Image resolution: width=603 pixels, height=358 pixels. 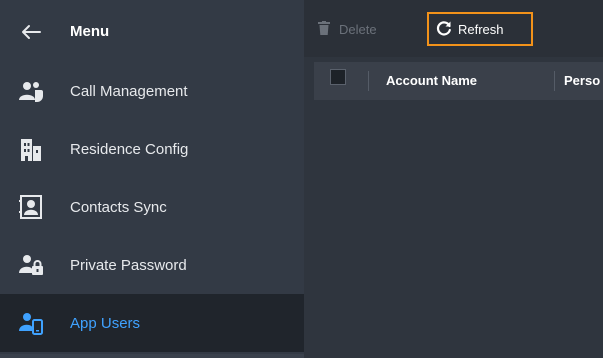 What do you see at coordinates (31, 150) in the screenshot?
I see `building-icon` at bounding box center [31, 150].